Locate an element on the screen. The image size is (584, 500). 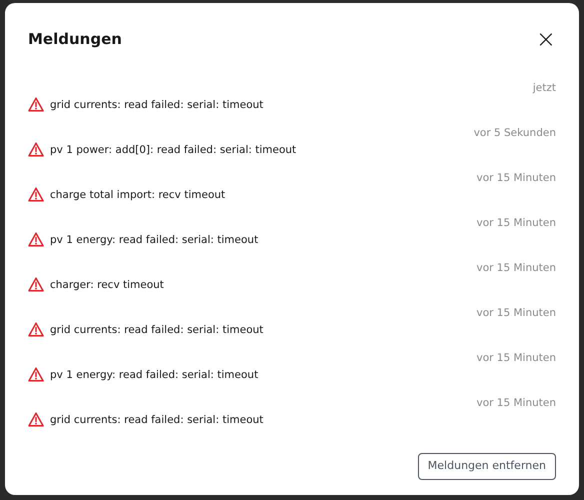
close-button: × is located at coordinates (546, 39).